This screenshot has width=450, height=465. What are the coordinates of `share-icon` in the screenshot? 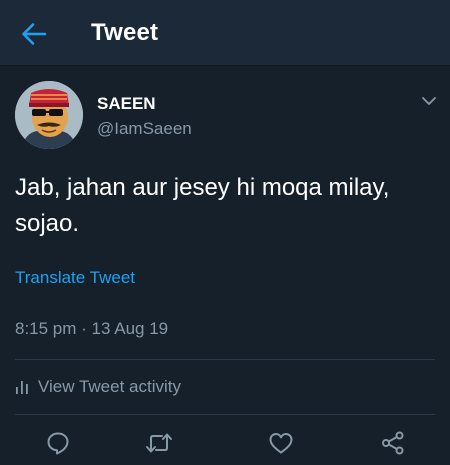 It's located at (393, 443).